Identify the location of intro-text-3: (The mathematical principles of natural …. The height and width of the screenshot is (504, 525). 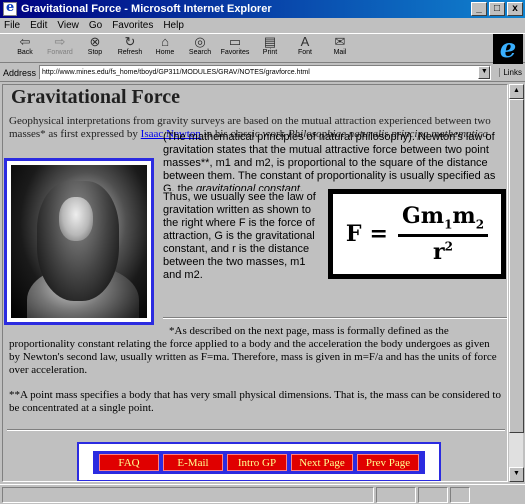
(329, 161).